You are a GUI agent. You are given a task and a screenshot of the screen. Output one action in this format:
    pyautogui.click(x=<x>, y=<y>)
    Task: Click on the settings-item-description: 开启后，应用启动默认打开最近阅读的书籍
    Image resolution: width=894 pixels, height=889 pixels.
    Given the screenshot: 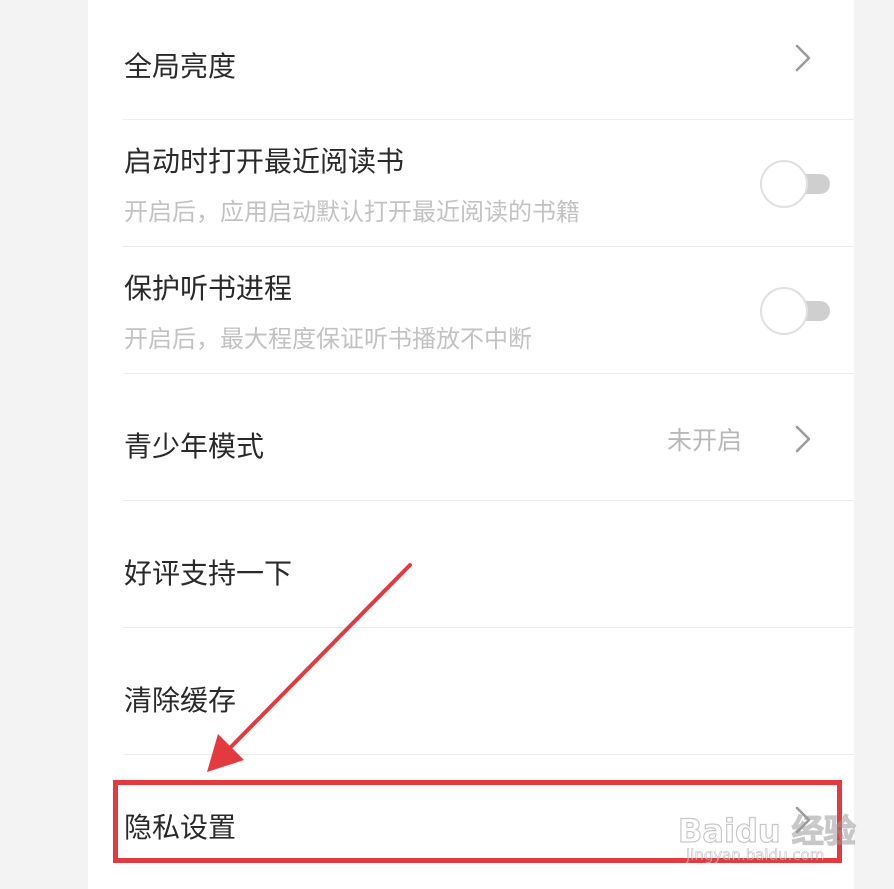 What is the action you would take?
    pyautogui.click(x=352, y=212)
    